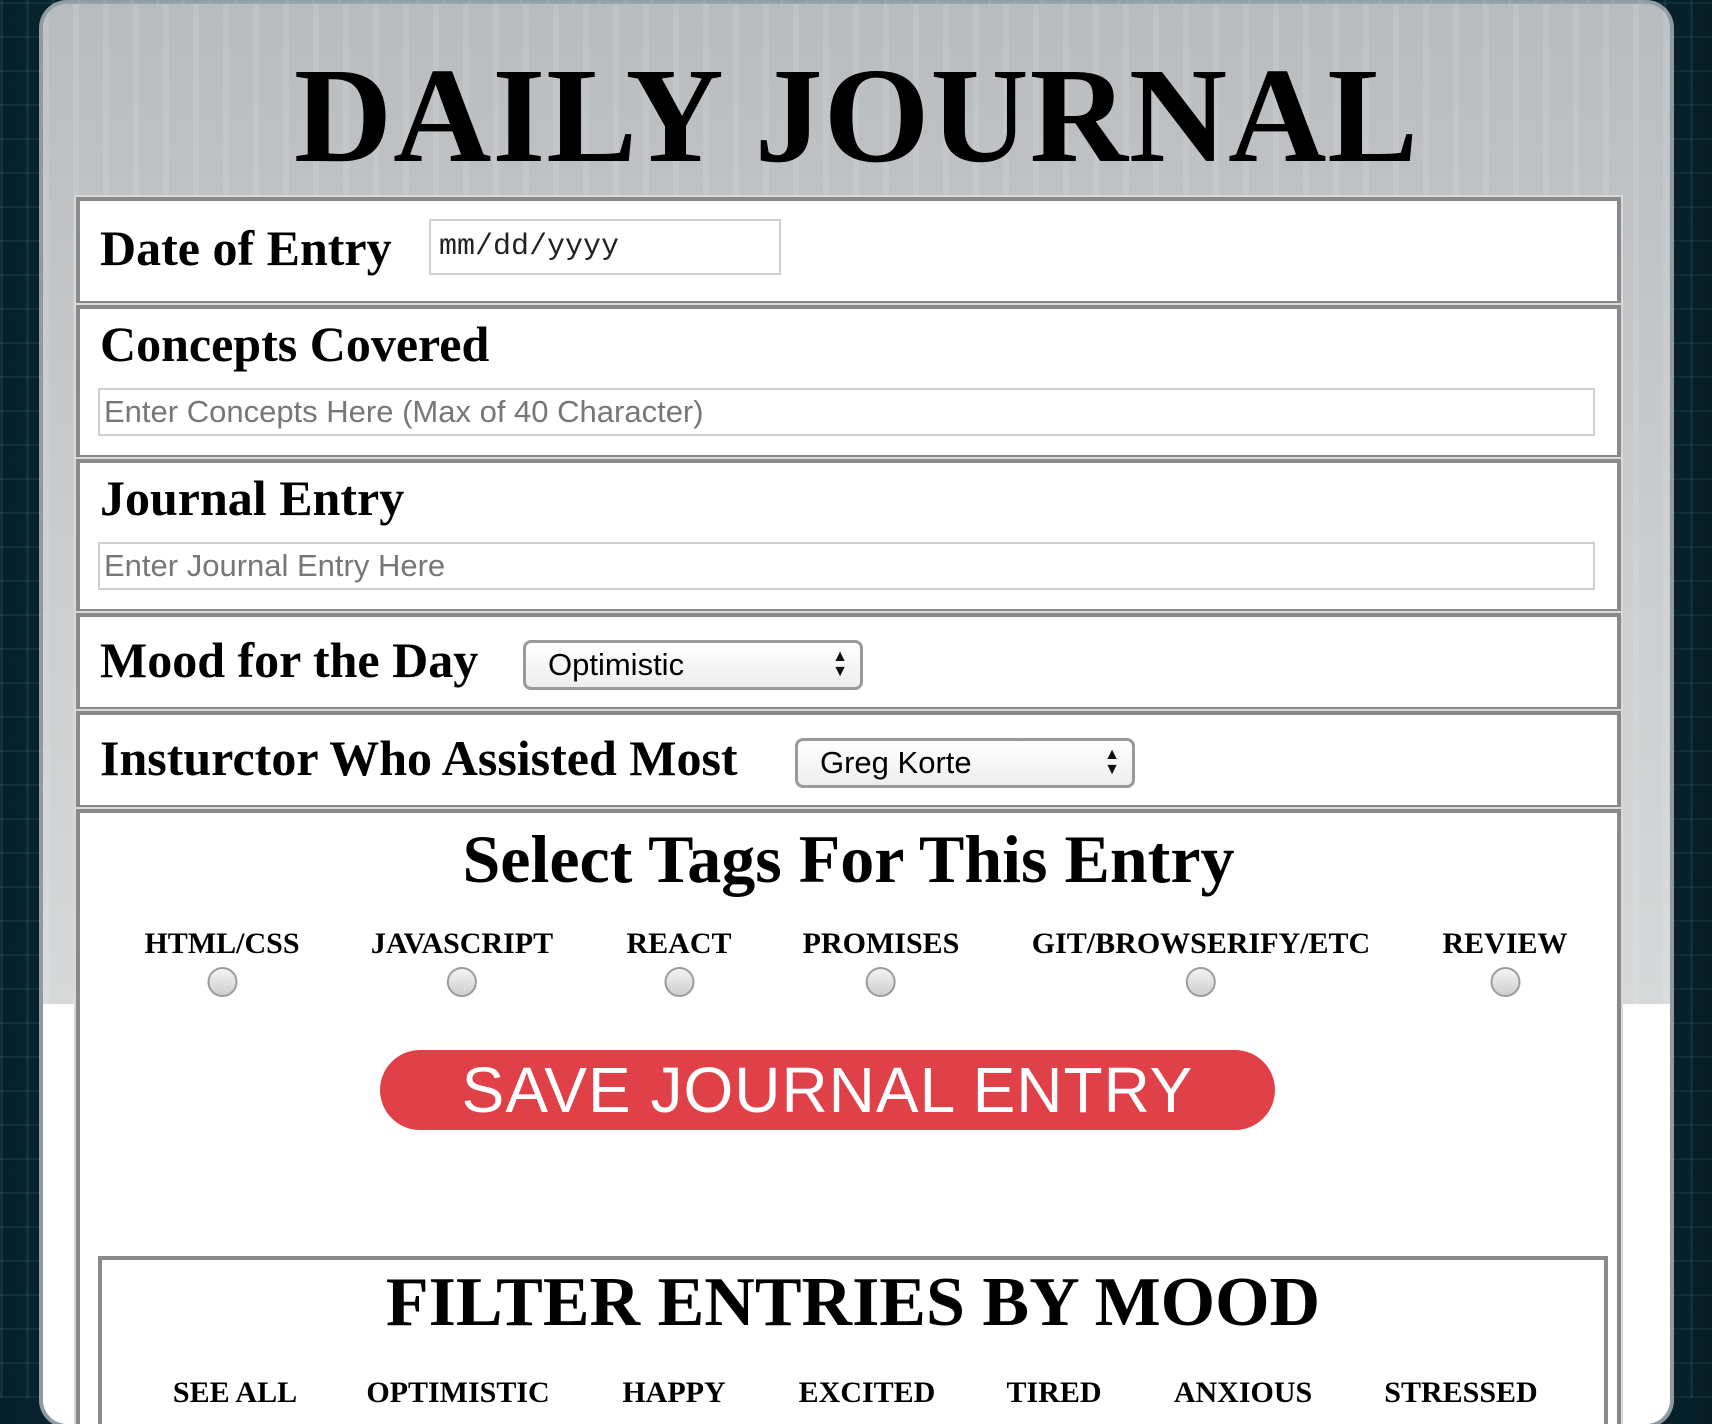  What do you see at coordinates (856, 116) in the screenshot?
I see `page-title: DAILY JOURNAL` at bounding box center [856, 116].